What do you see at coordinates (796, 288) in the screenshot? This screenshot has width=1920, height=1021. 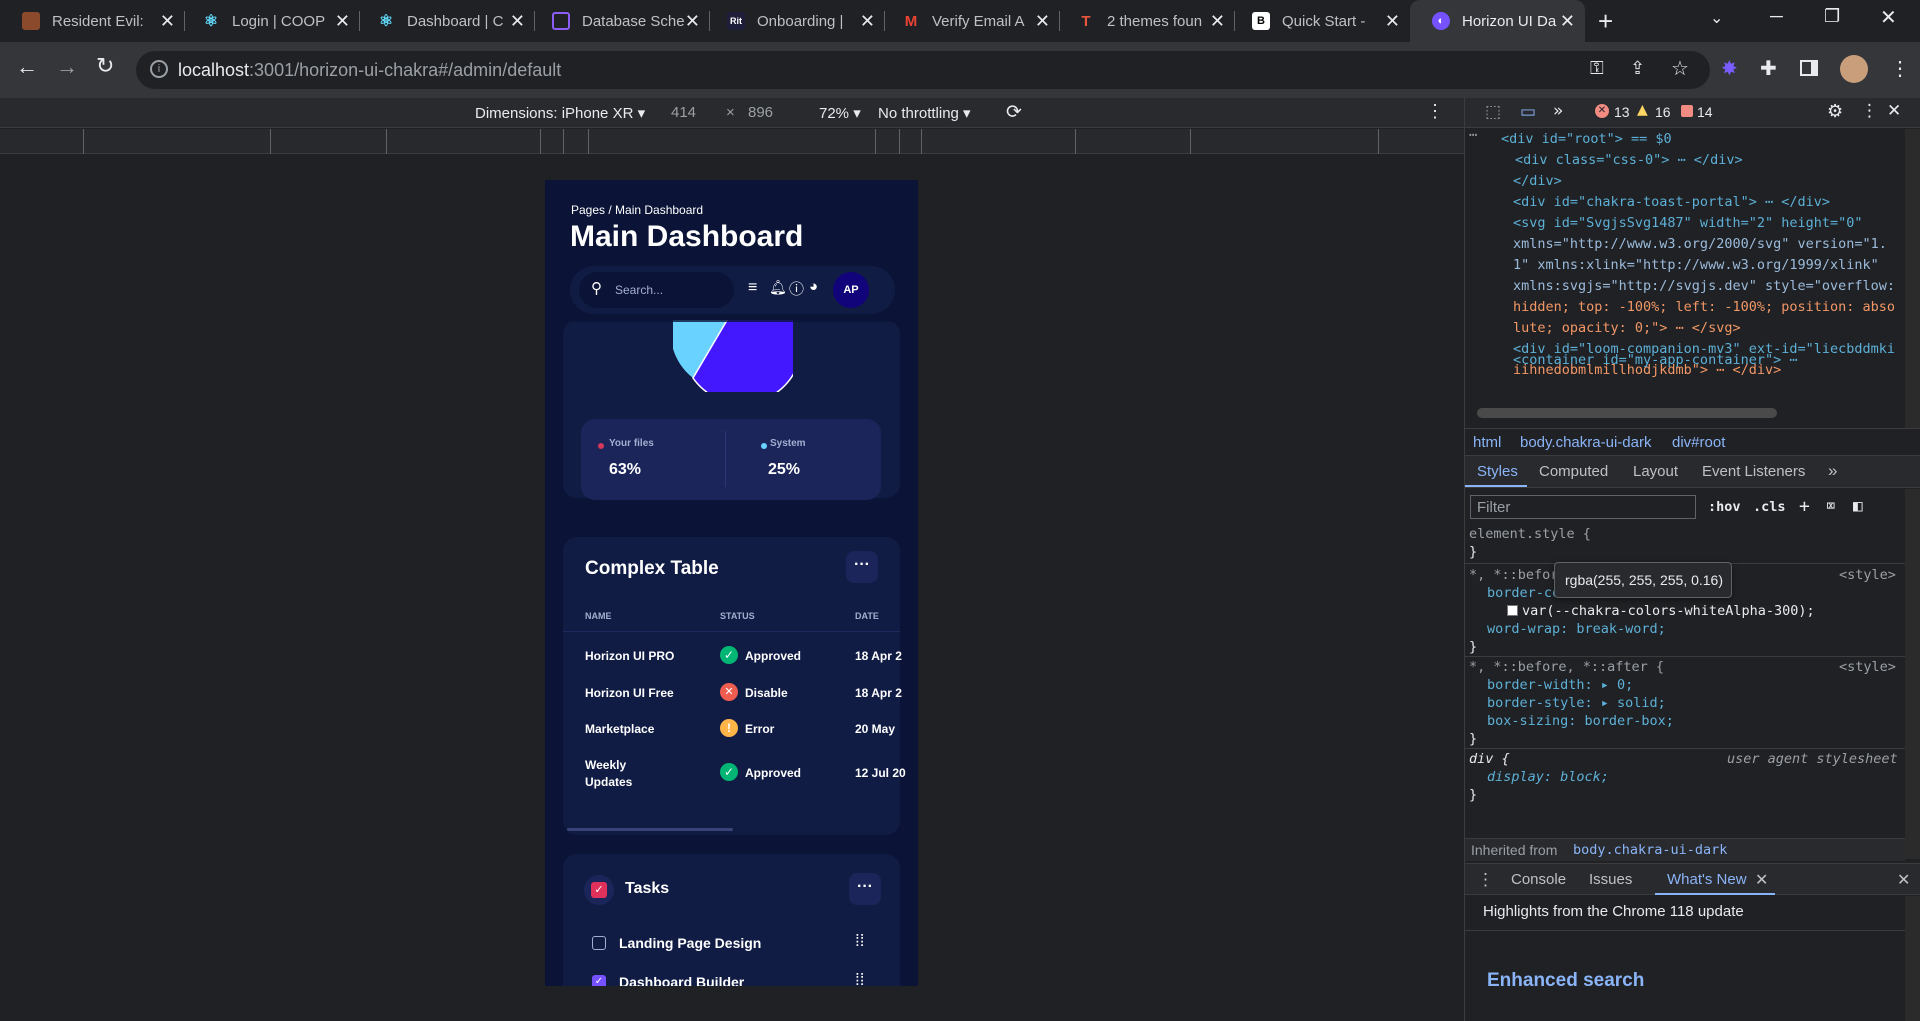 I see `info-icon: ⓘ` at bounding box center [796, 288].